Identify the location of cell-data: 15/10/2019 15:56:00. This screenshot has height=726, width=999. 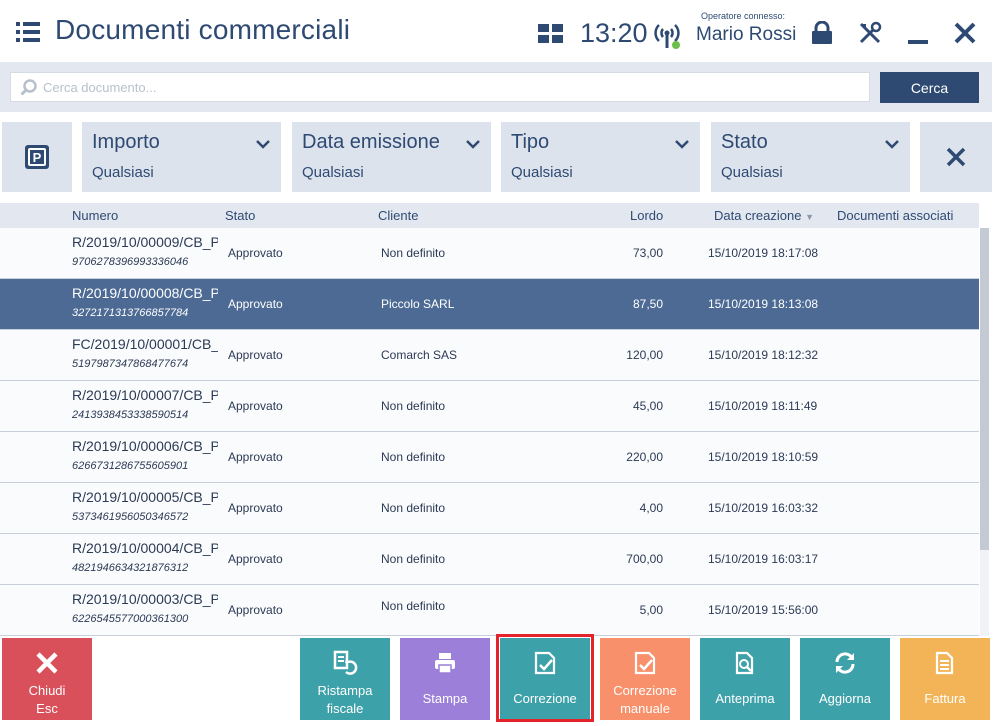
(763, 610).